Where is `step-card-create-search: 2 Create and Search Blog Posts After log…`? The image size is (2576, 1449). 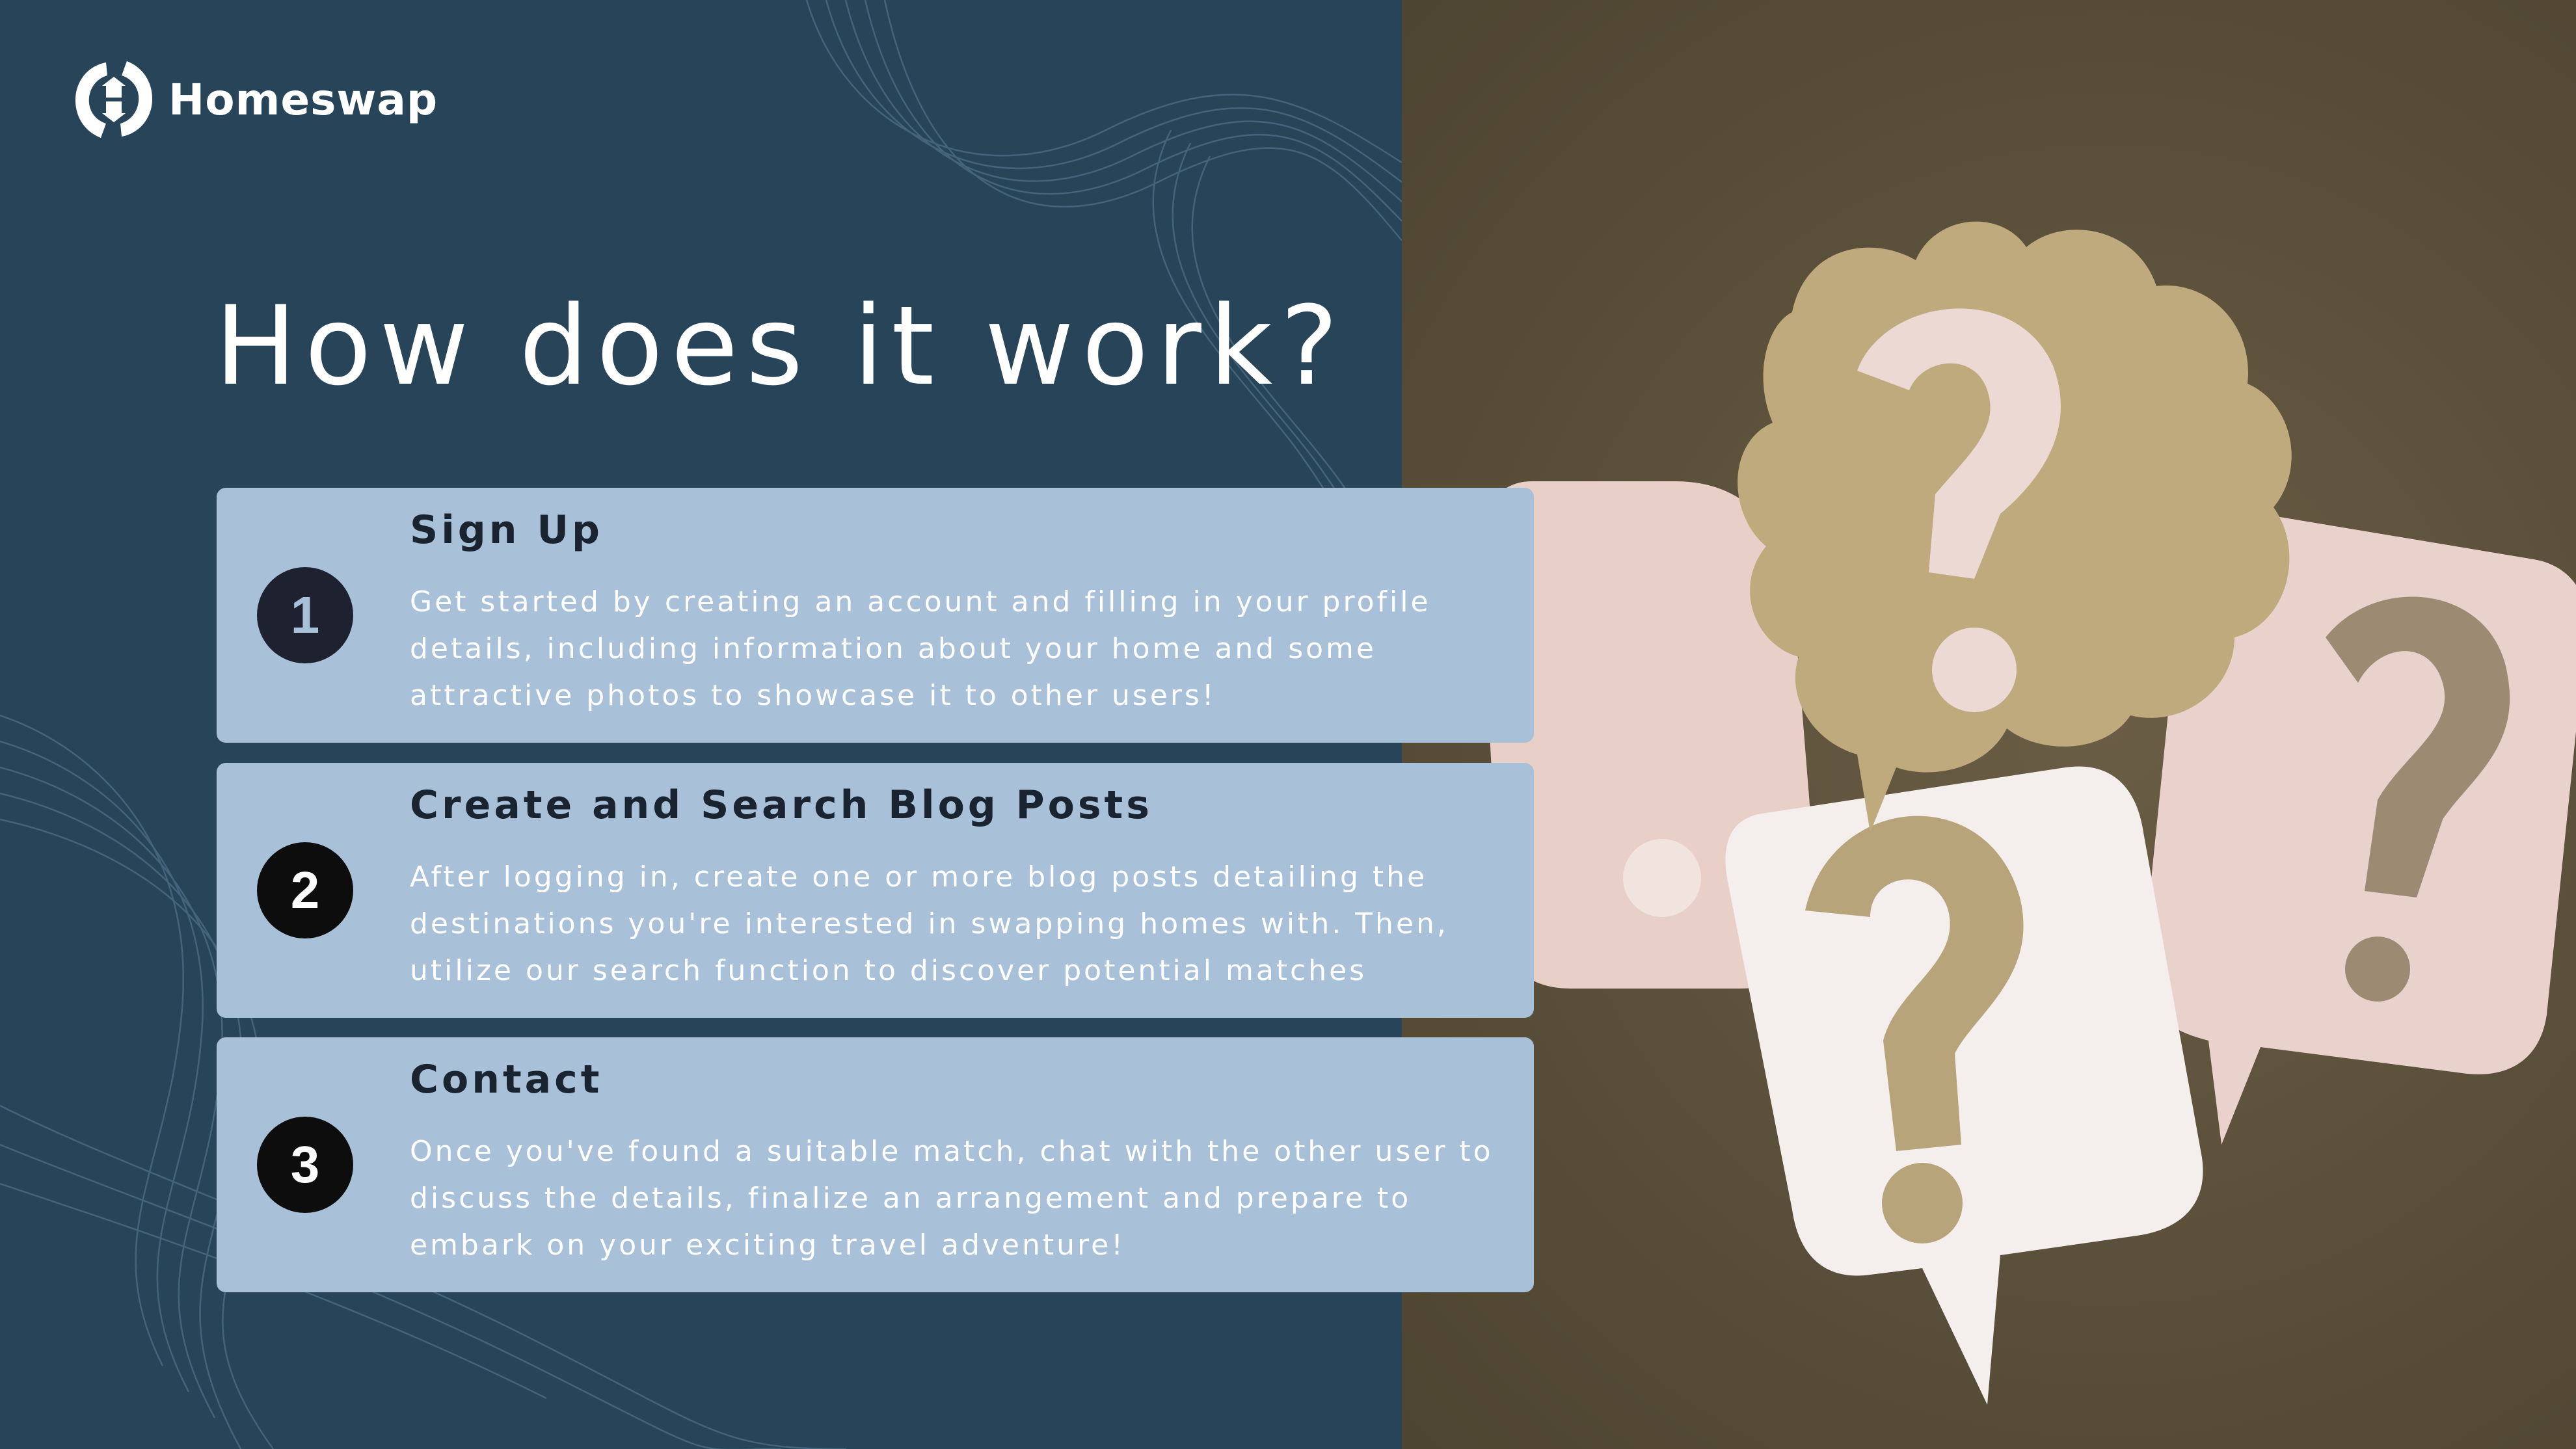 step-card-create-search: 2 Create and Search Blog Posts After log… is located at coordinates (875, 890).